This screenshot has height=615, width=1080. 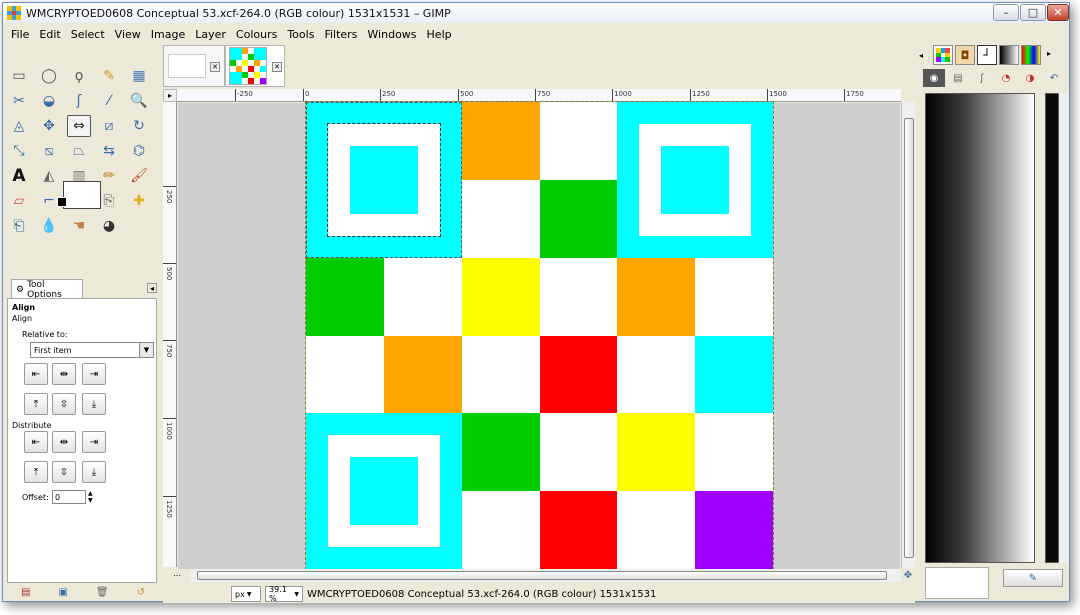 I want to click on distribute-right-button: ⇥, so click(x=94, y=442).